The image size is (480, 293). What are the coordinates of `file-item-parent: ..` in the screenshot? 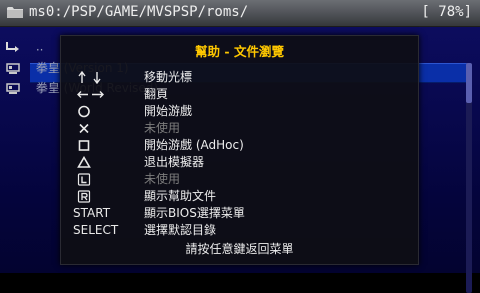 It's located at (24, 48).